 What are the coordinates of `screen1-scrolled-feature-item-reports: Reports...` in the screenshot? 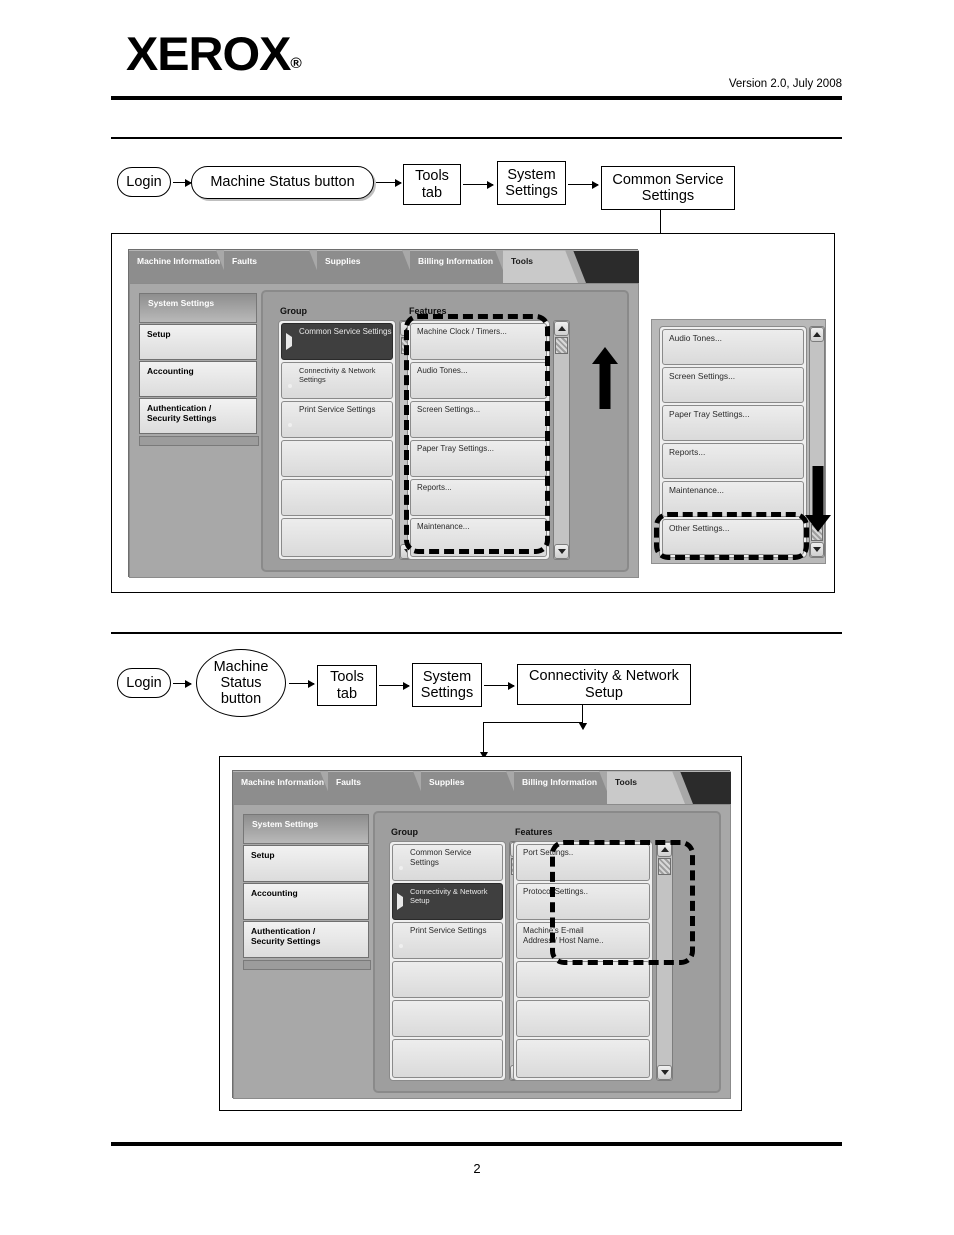 It's located at (733, 461).